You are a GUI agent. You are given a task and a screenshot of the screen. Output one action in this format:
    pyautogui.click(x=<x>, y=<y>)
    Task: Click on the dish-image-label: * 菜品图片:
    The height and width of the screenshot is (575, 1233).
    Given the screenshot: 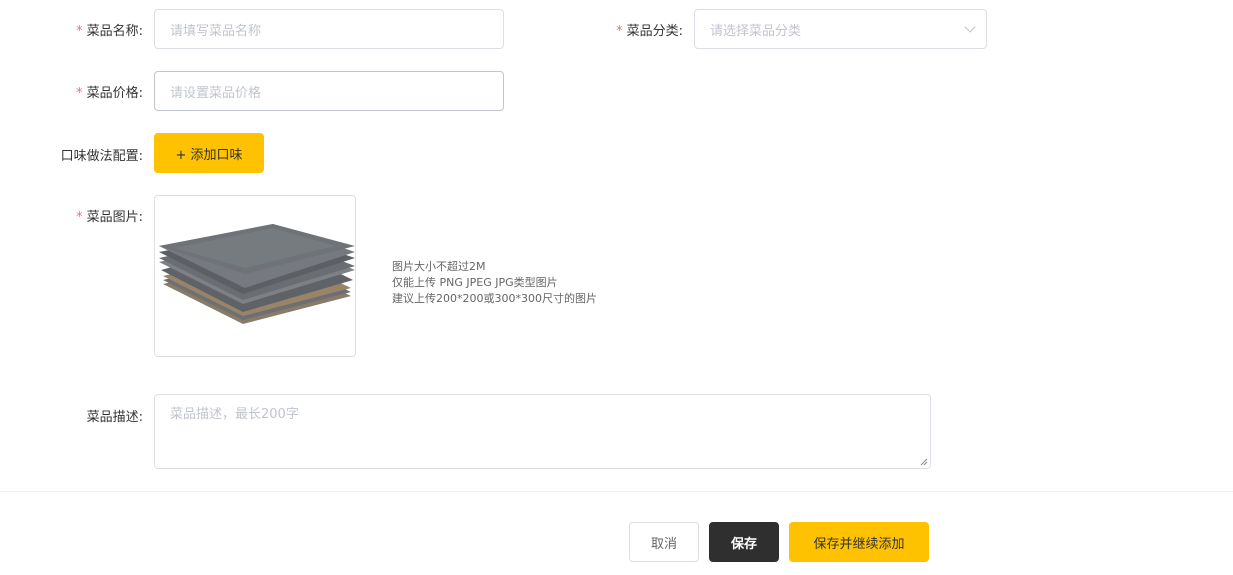 What is the action you would take?
    pyautogui.click(x=109, y=217)
    